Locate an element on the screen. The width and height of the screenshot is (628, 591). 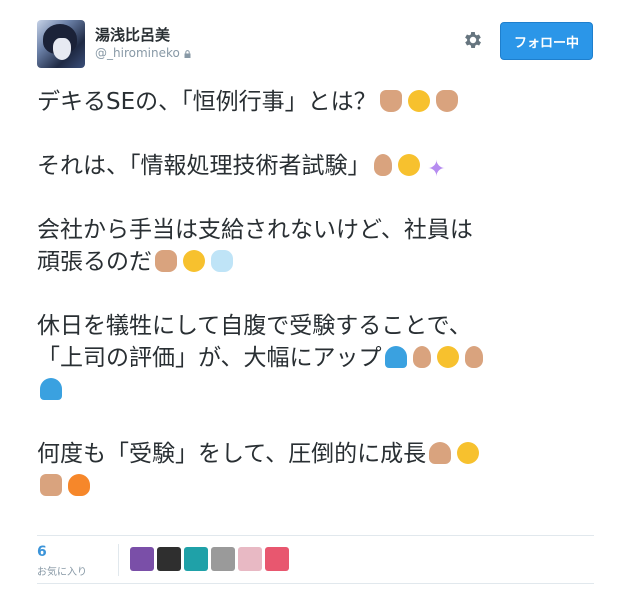
praying-hands-emoji-icon is located at coordinates (440, 453).